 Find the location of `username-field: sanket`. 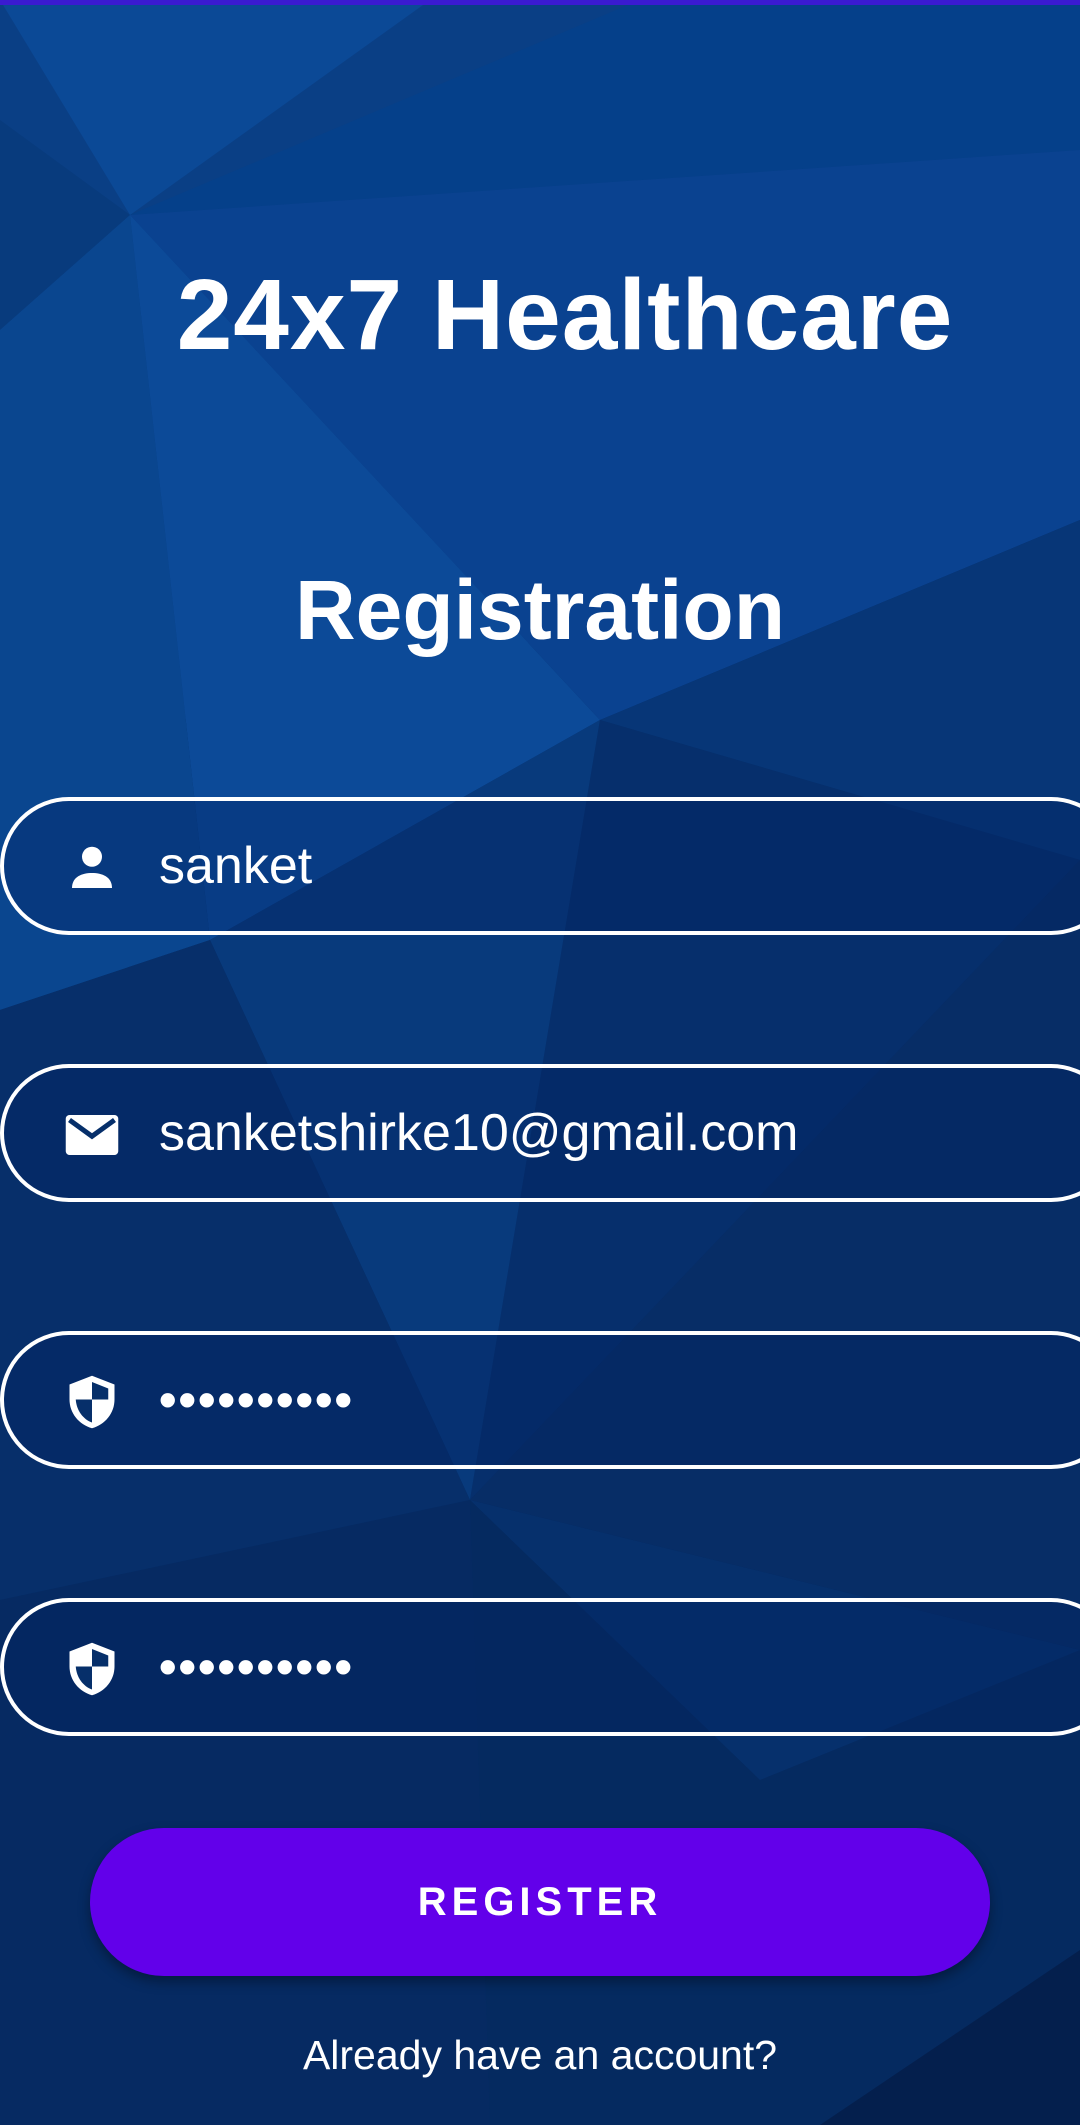

username-field: sanket is located at coordinates (540, 866).